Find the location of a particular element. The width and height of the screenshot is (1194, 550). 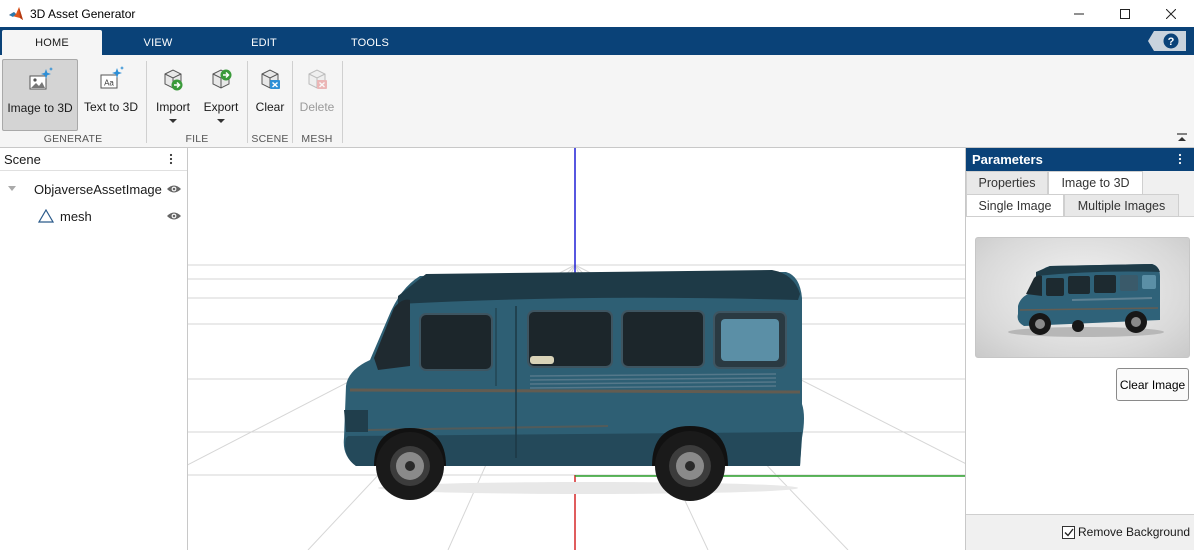

close-button is located at coordinates (1171, 13).